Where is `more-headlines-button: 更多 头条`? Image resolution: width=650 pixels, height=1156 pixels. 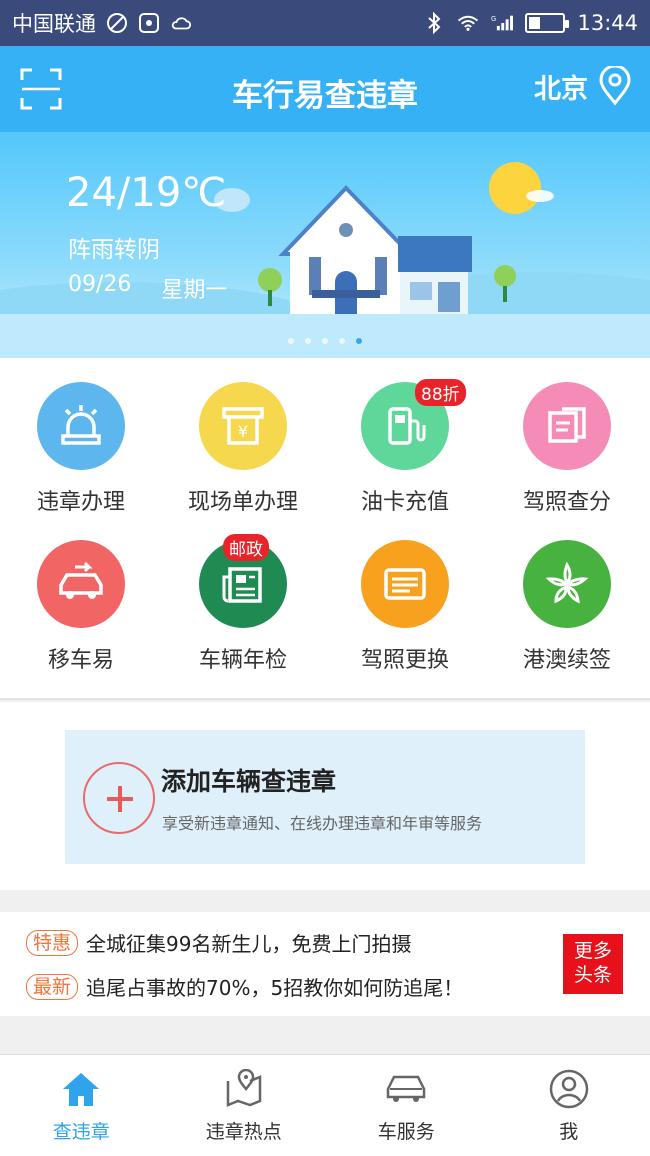
more-headlines-button: 更多 头条 is located at coordinates (593, 964).